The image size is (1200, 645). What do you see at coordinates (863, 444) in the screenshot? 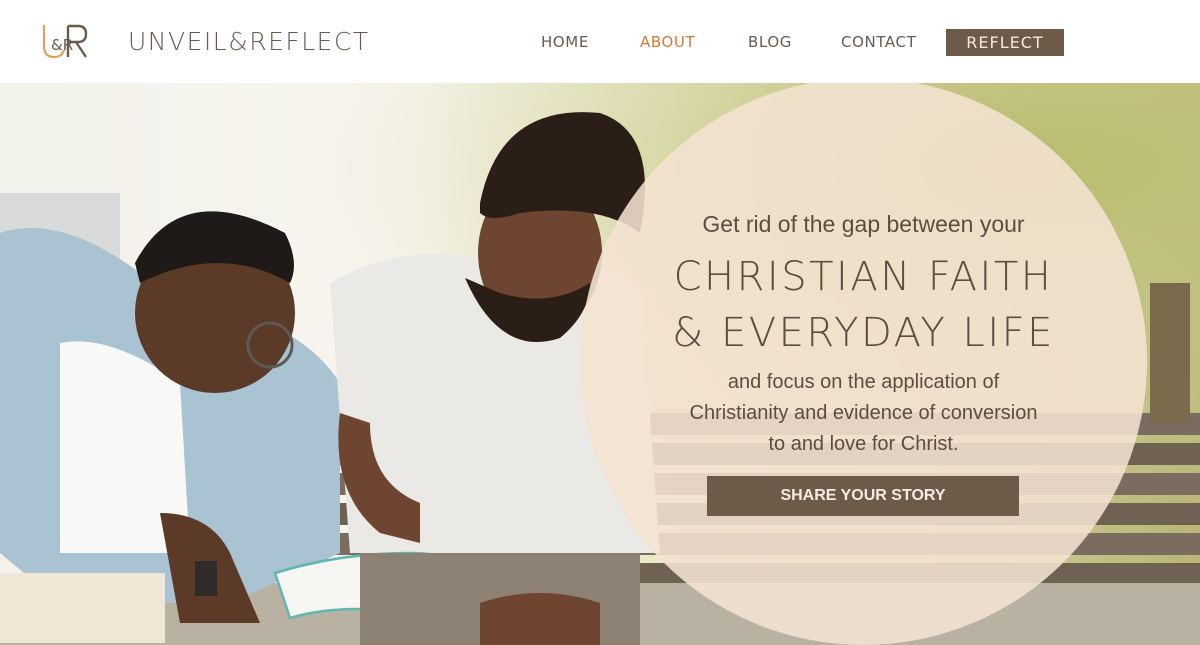
I see `hero-body-line3: to and love for Christ.` at bounding box center [863, 444].